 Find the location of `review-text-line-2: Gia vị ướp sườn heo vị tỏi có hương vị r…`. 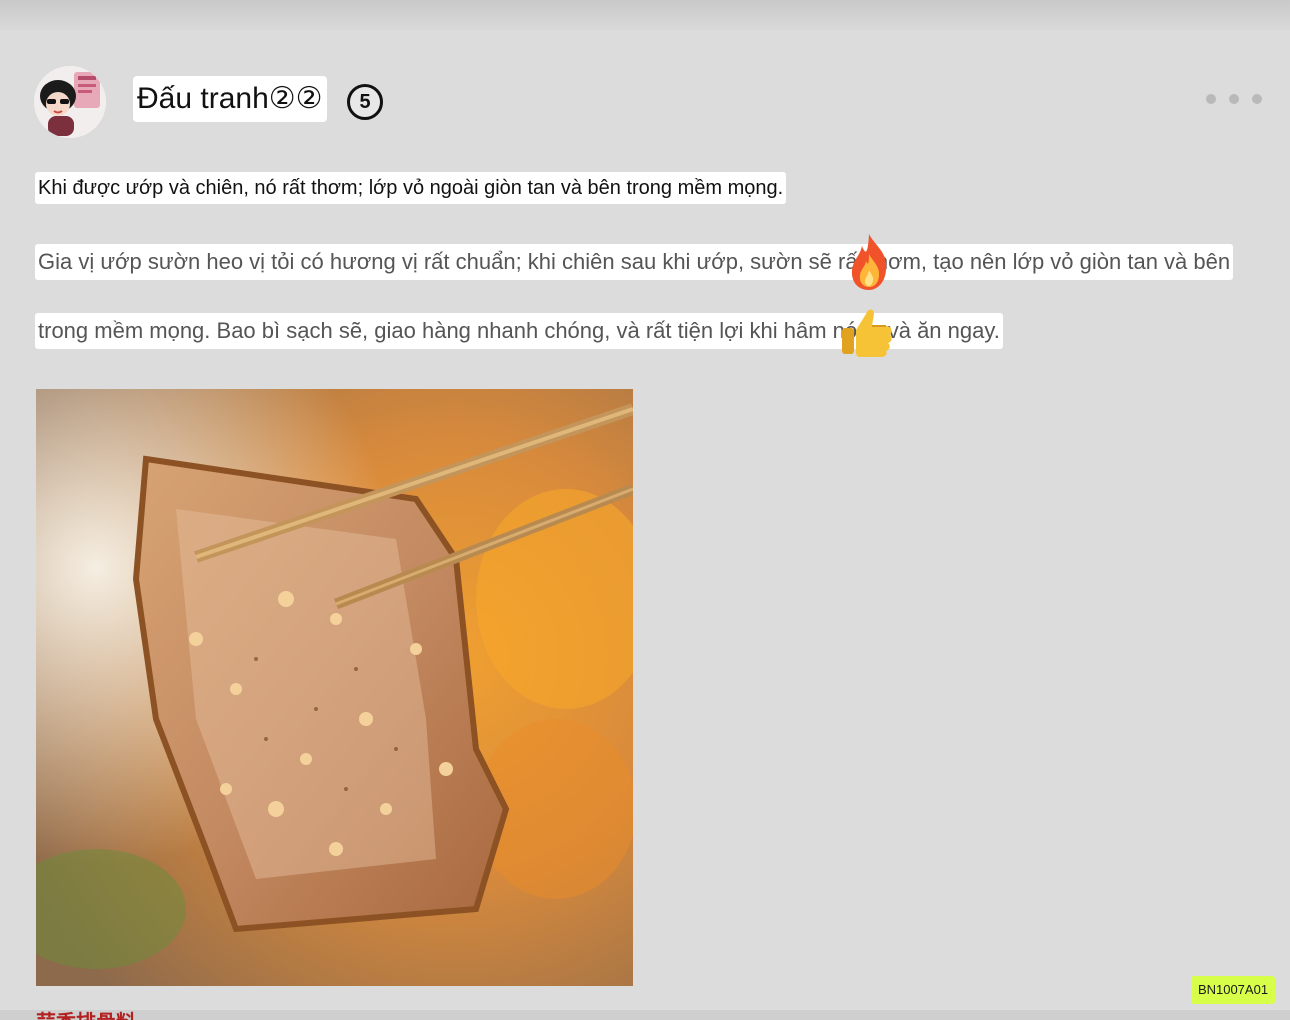

review-text-line-2: Gia vị ướp sườn heo vị tỏi có hương vị r… is located at coordinates (634, 262).